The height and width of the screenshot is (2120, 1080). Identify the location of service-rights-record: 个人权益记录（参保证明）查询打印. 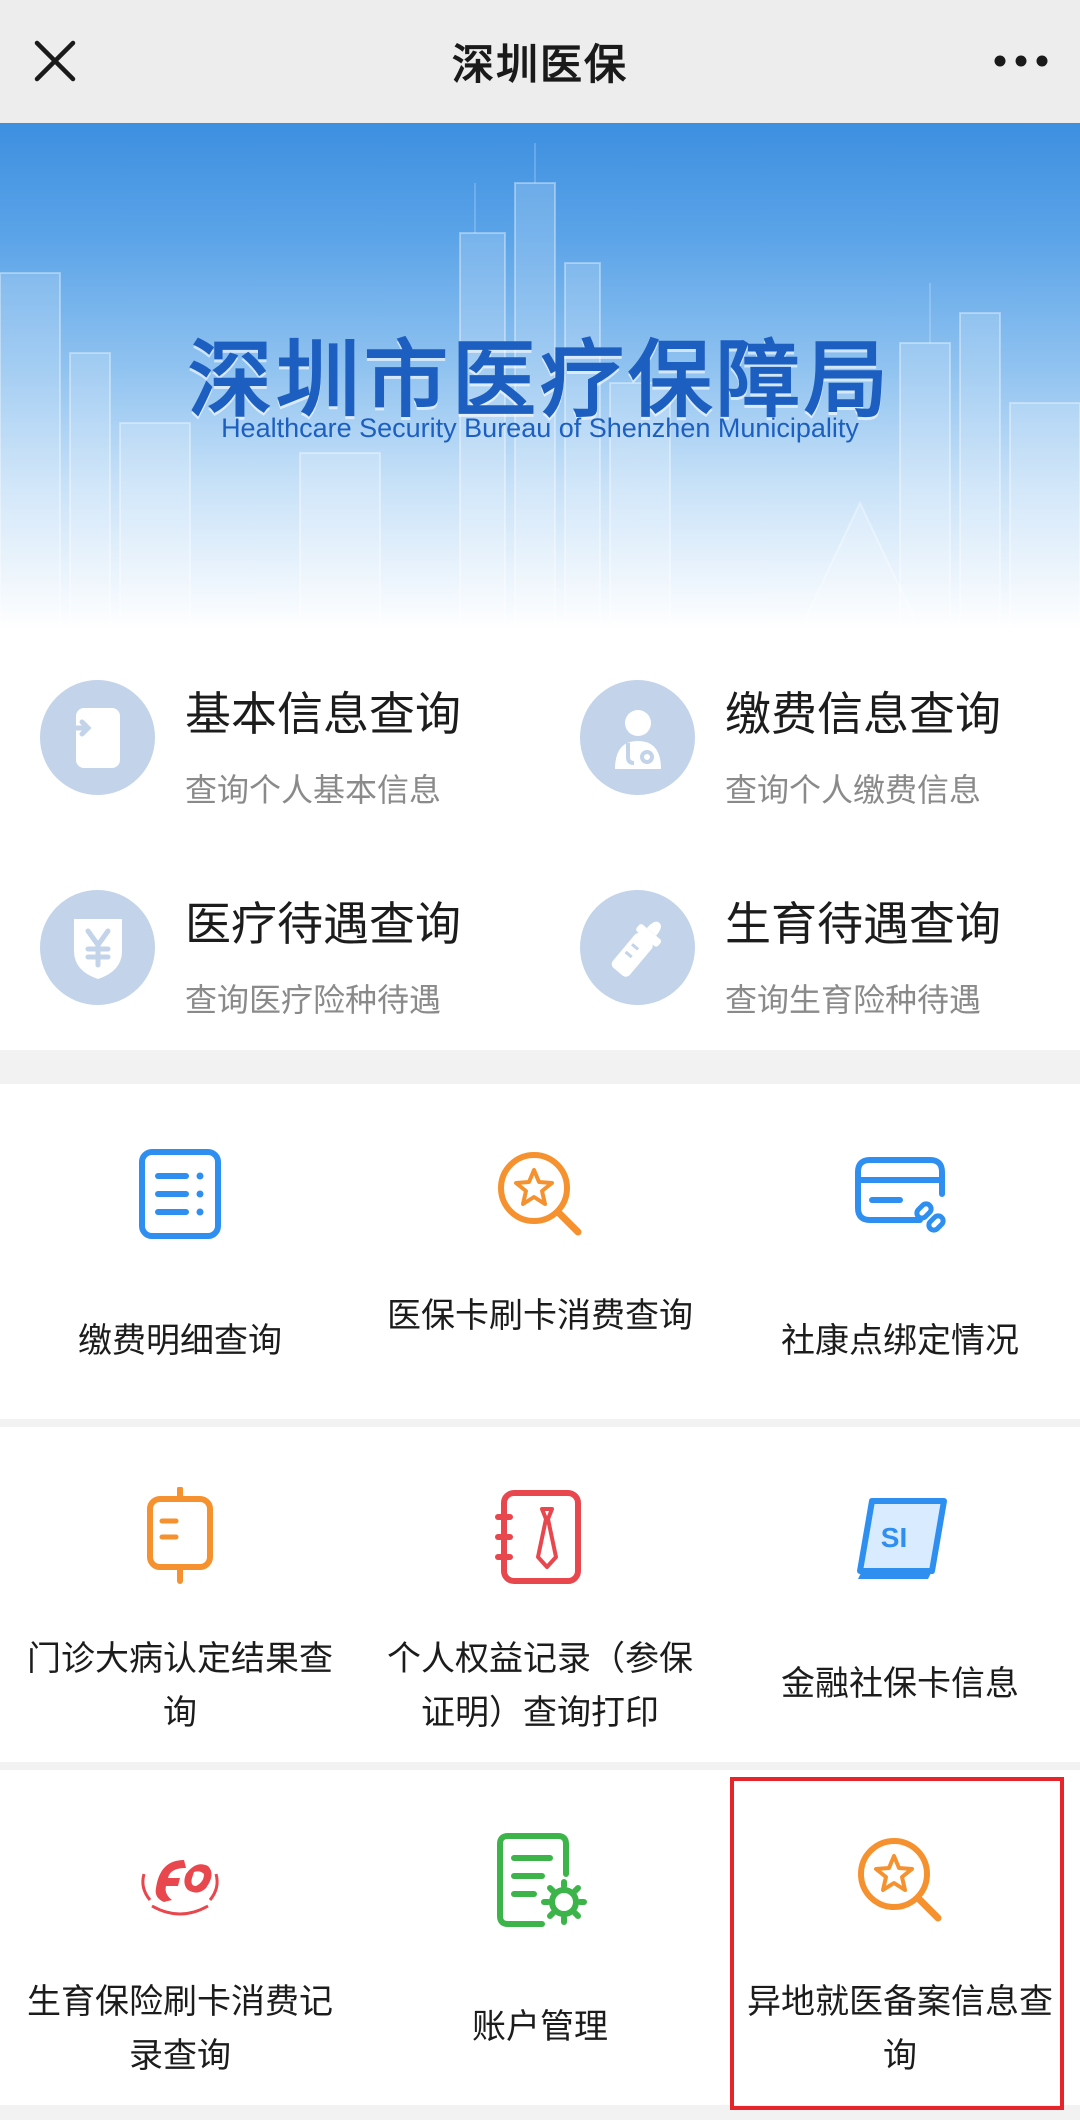
(540, 1594).